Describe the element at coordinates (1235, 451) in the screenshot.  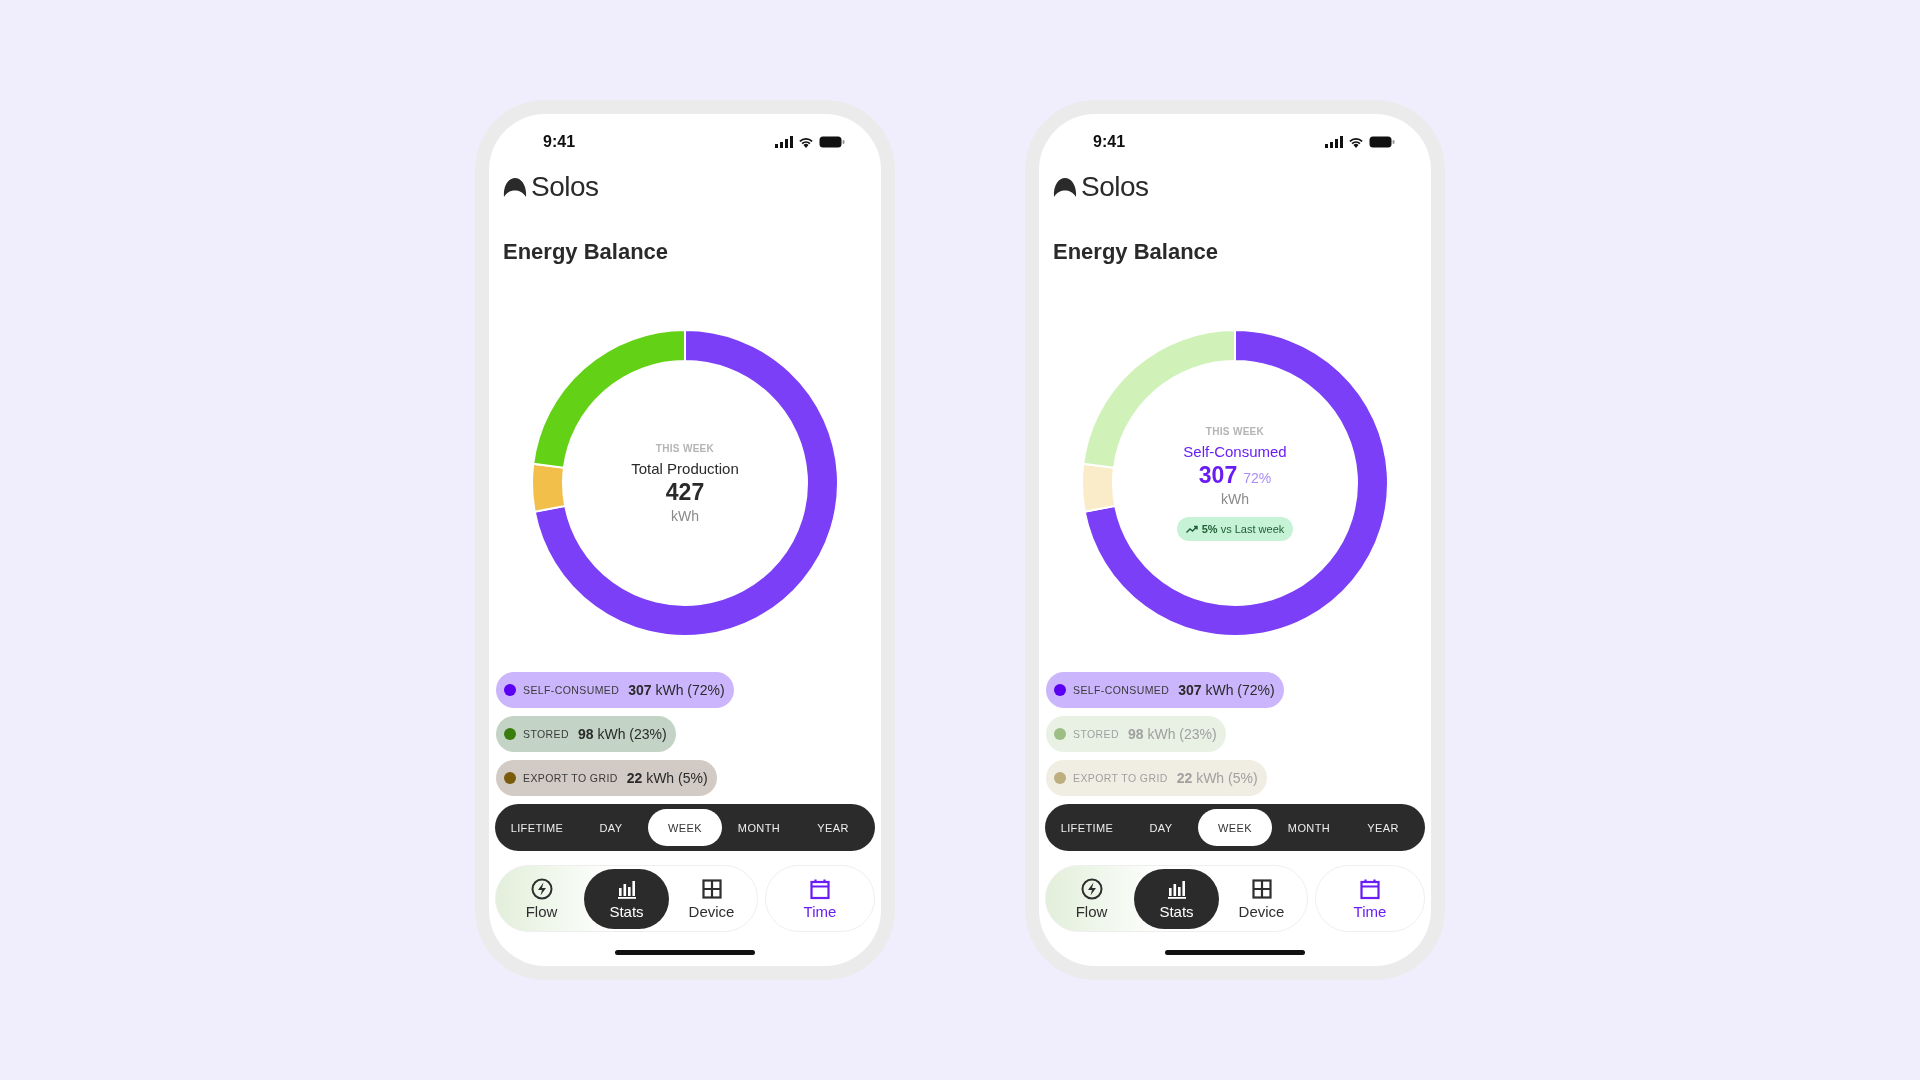
I see `center-label: Self-Consumed` at that location.